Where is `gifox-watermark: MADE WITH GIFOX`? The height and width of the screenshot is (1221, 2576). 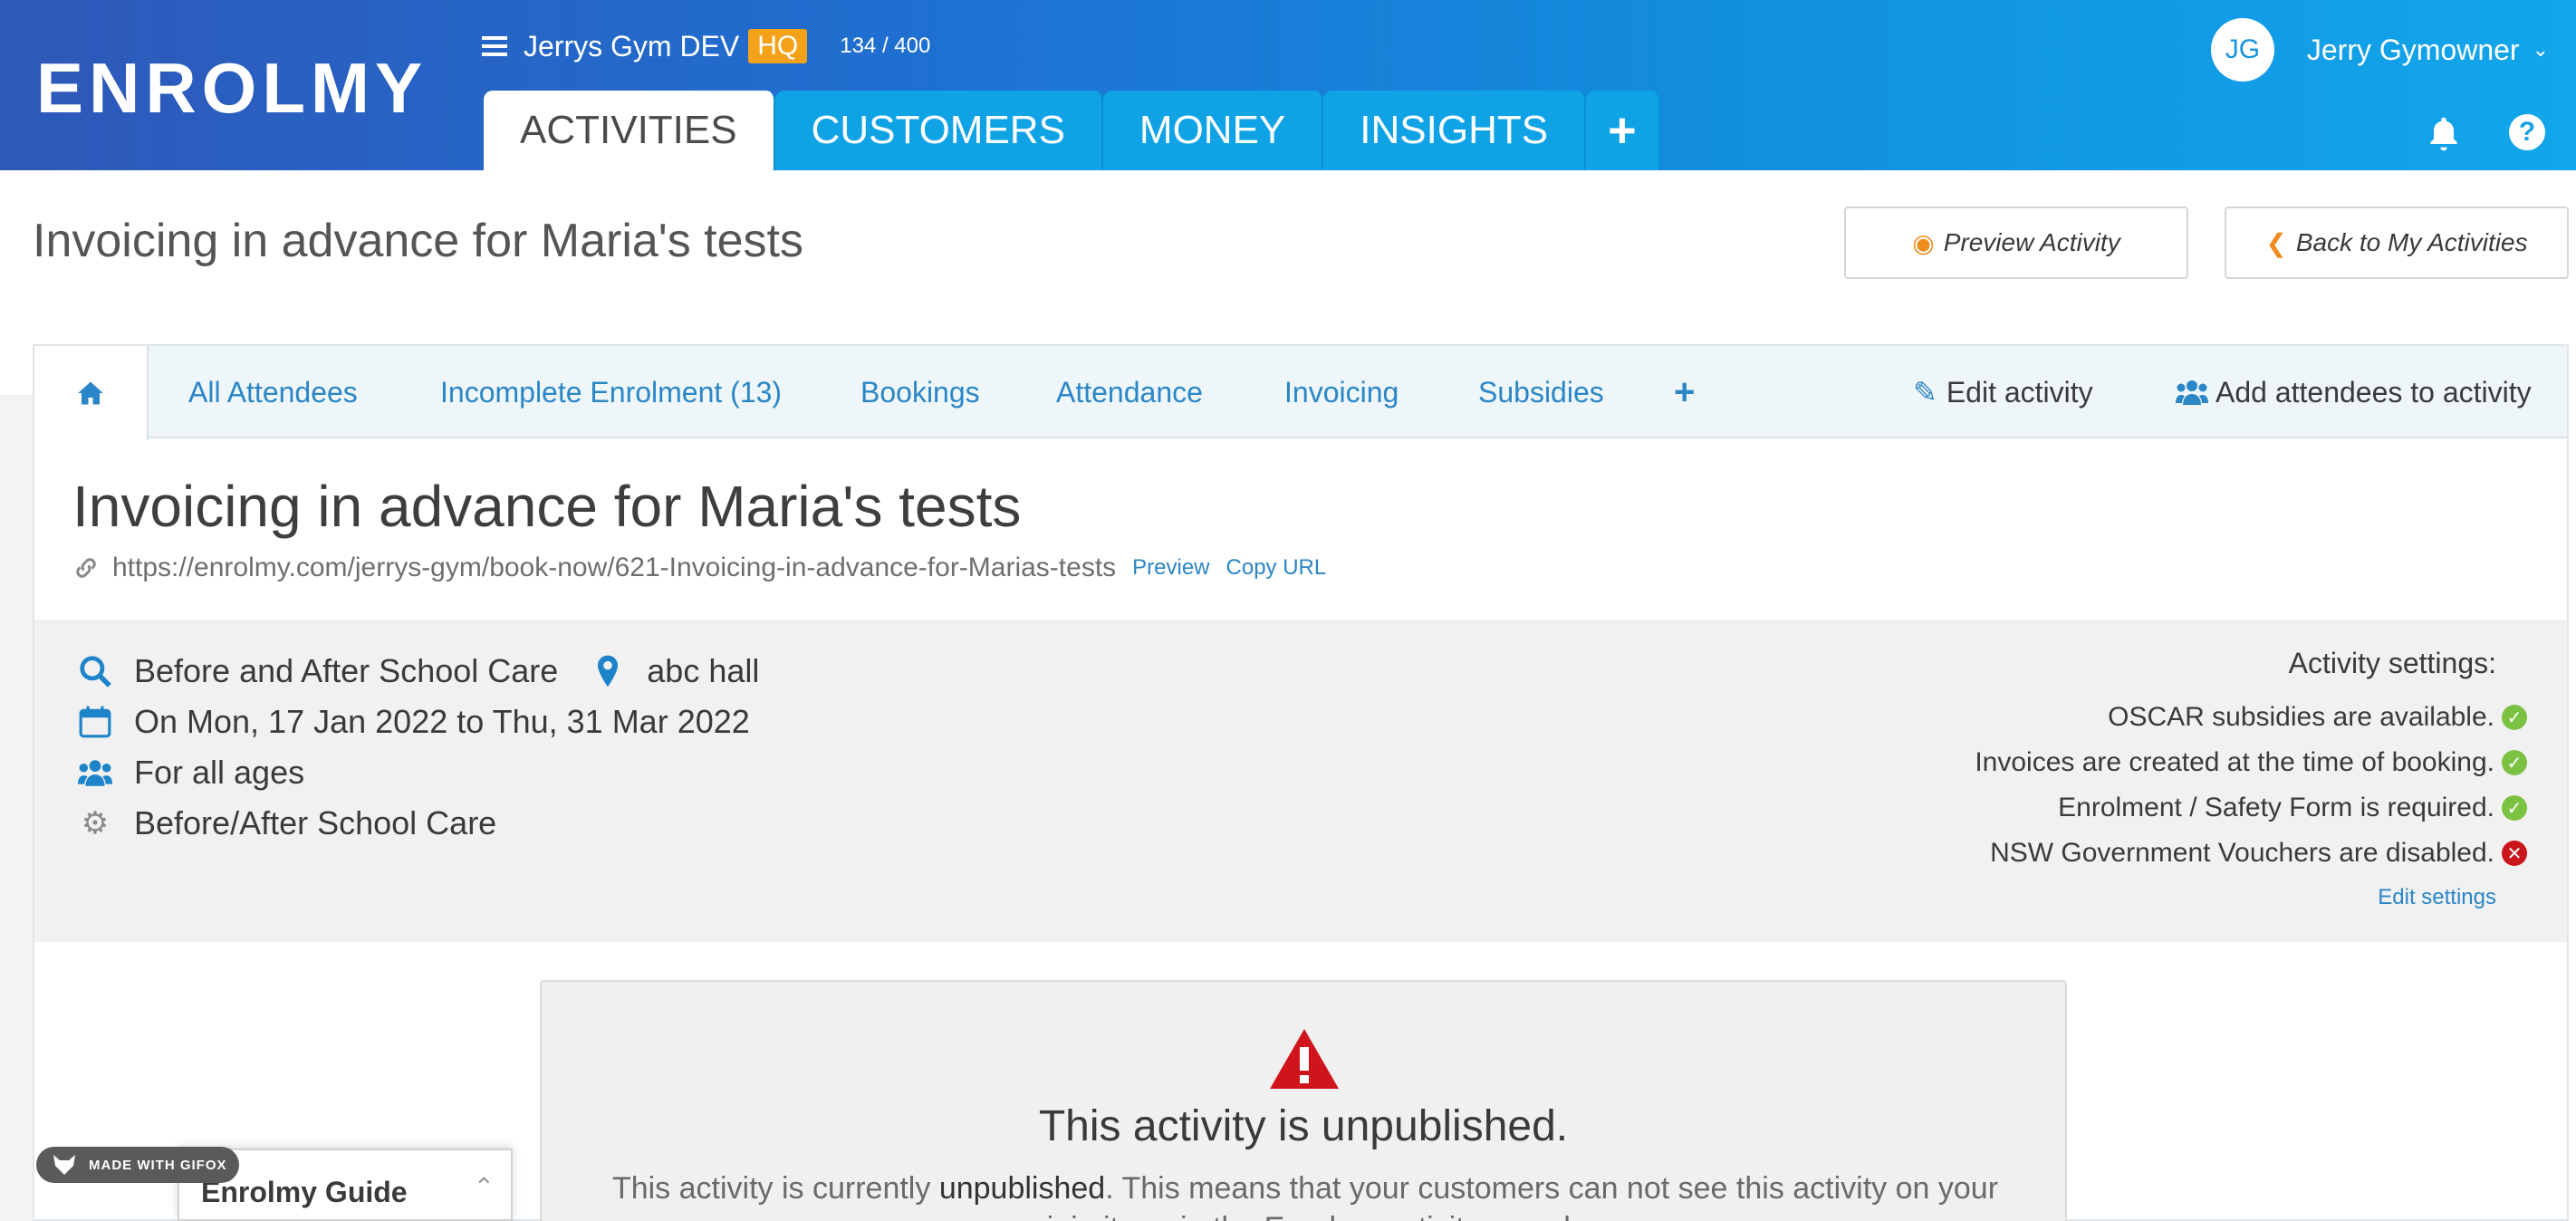 gifox-watermark: MADE WITH GIFOX is located at coordinates (137, 1165).